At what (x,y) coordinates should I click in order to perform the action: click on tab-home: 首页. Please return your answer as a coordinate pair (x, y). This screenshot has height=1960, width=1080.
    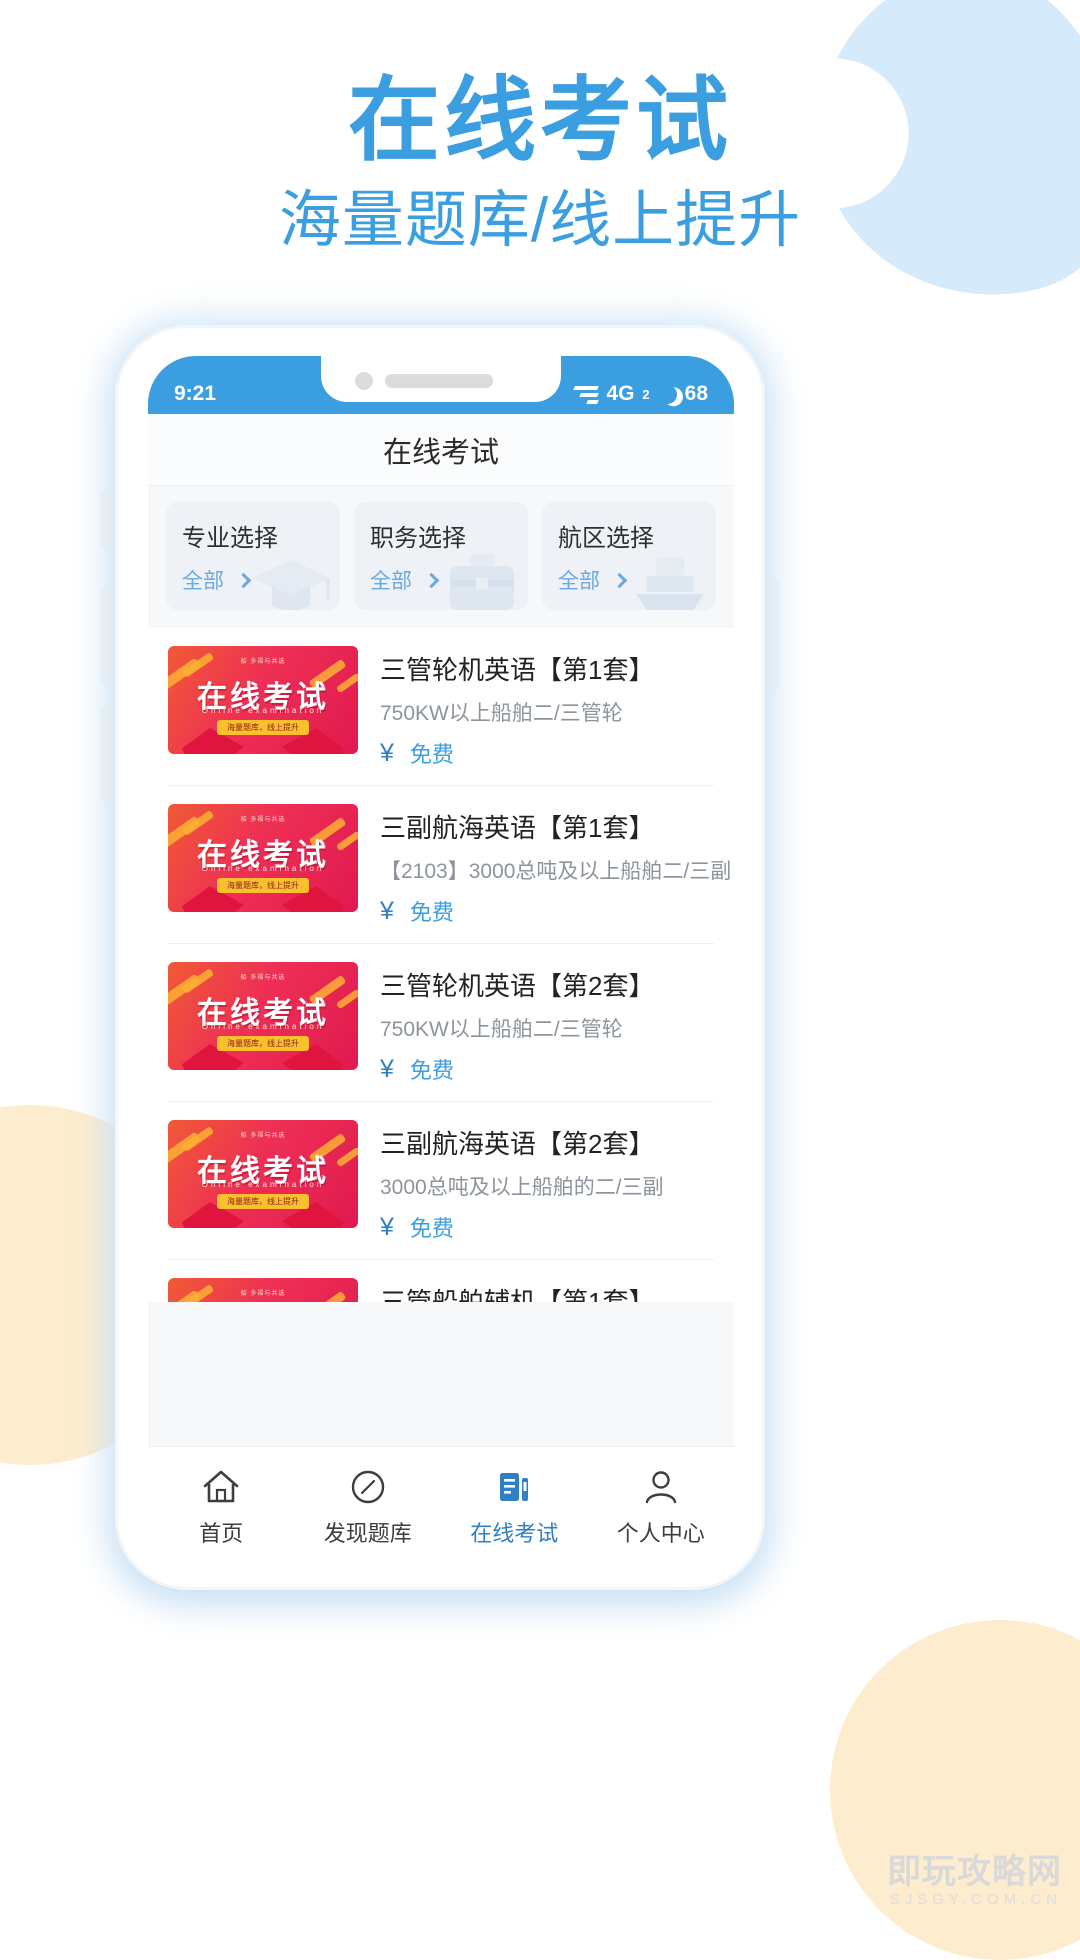
    Looking at the image, I should click on (221, 1506).